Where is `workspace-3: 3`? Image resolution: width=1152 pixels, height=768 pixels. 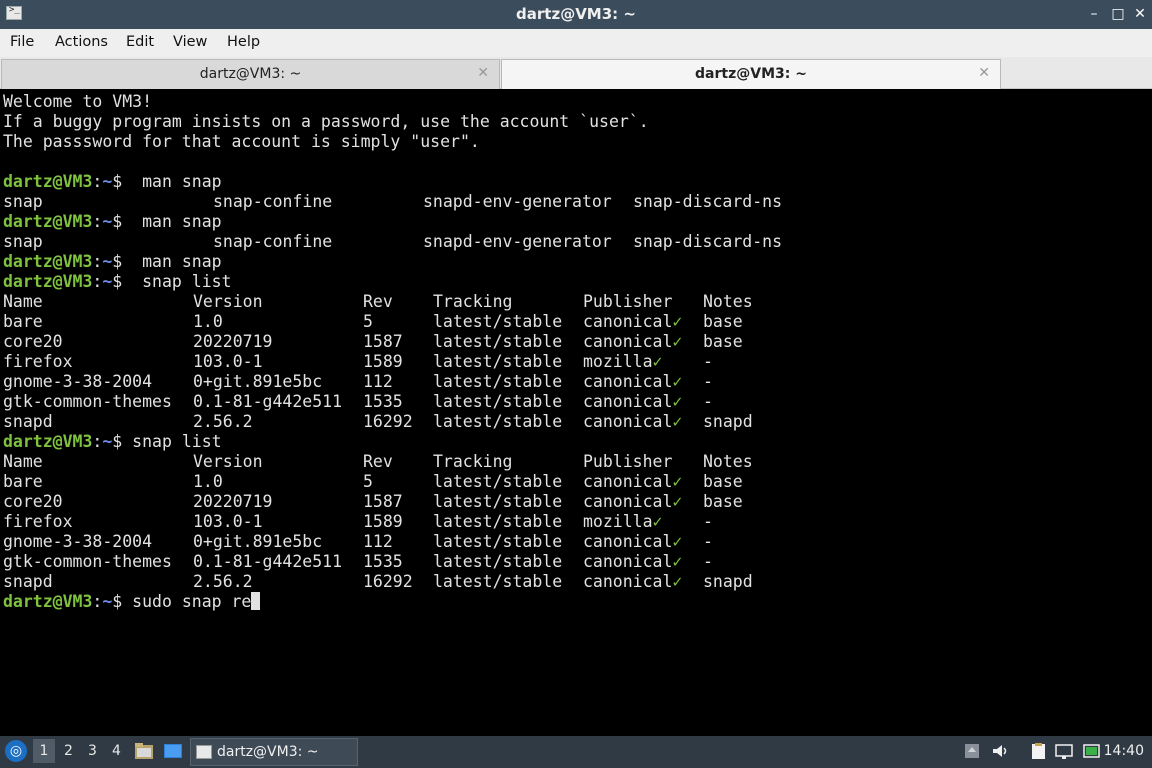
workspace-3: 3 is located at coordinates (92, 751).